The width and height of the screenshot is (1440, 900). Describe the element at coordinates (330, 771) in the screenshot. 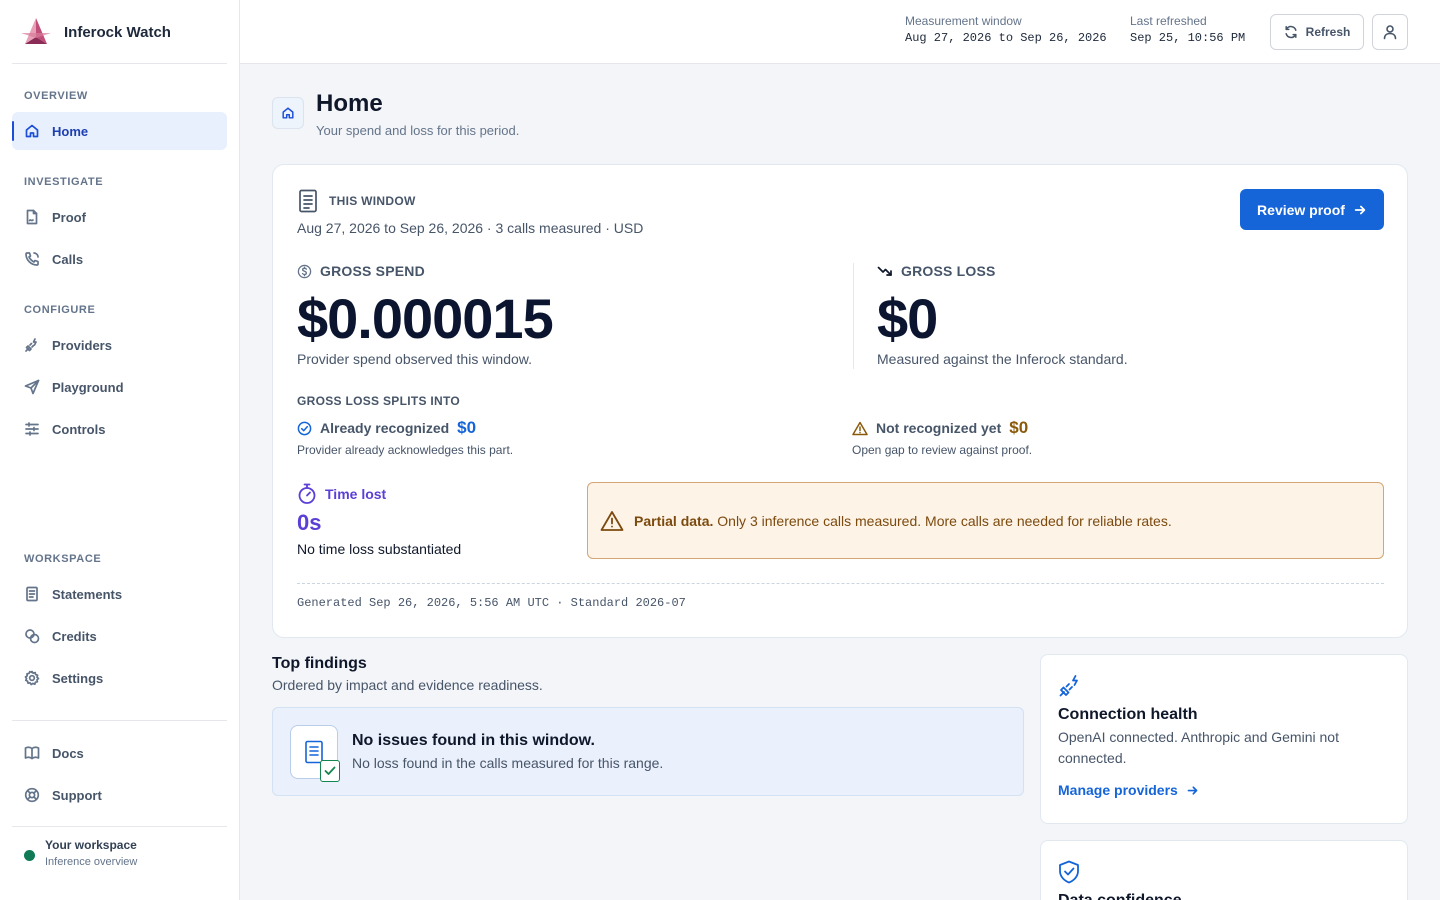

I see `doc-check-icon` at that location.